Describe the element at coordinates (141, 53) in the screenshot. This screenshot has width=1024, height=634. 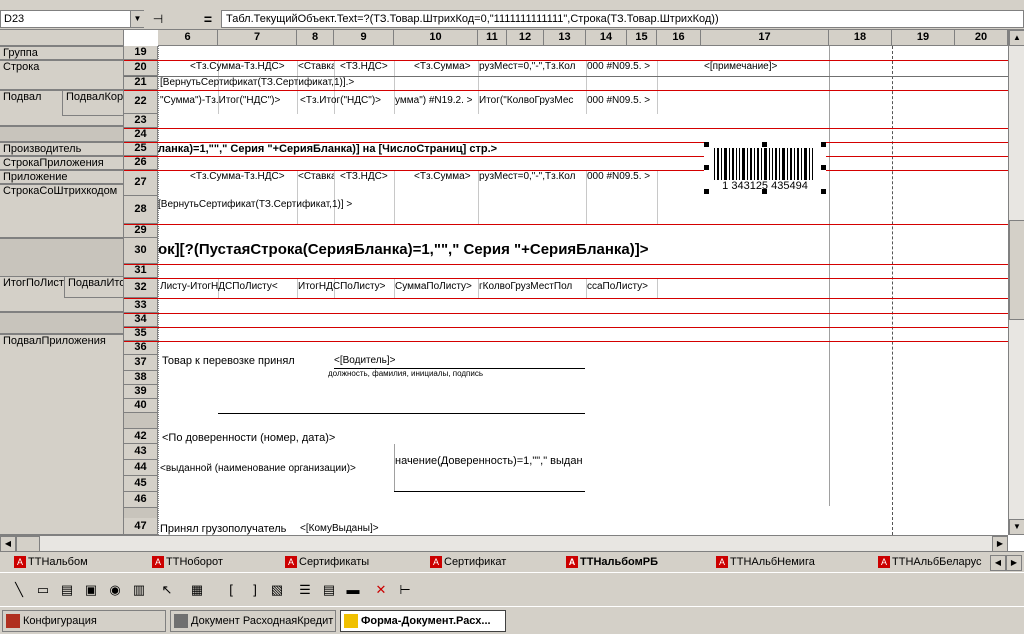
I see `row-header: 19` at that location.